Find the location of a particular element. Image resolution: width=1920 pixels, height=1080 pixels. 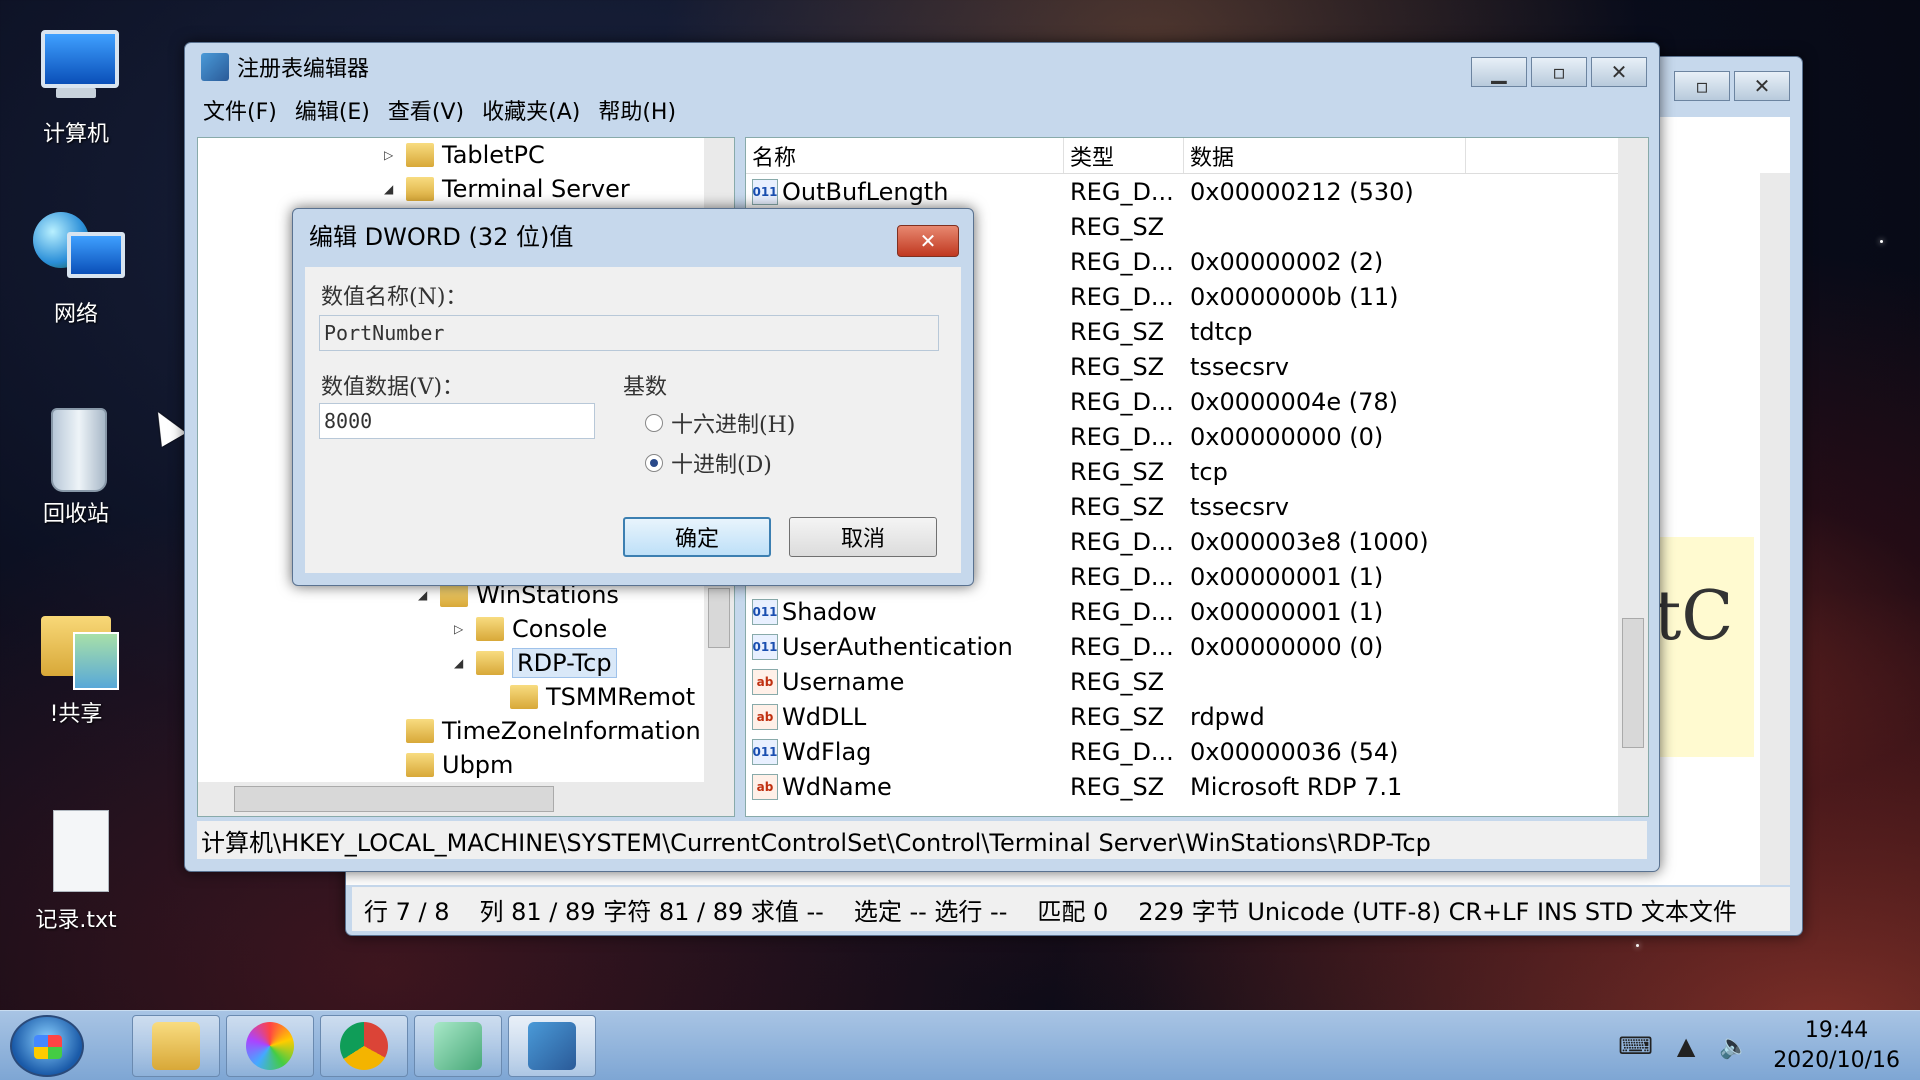

taskbar-file-explorer is located at coordinates (176, 1046).